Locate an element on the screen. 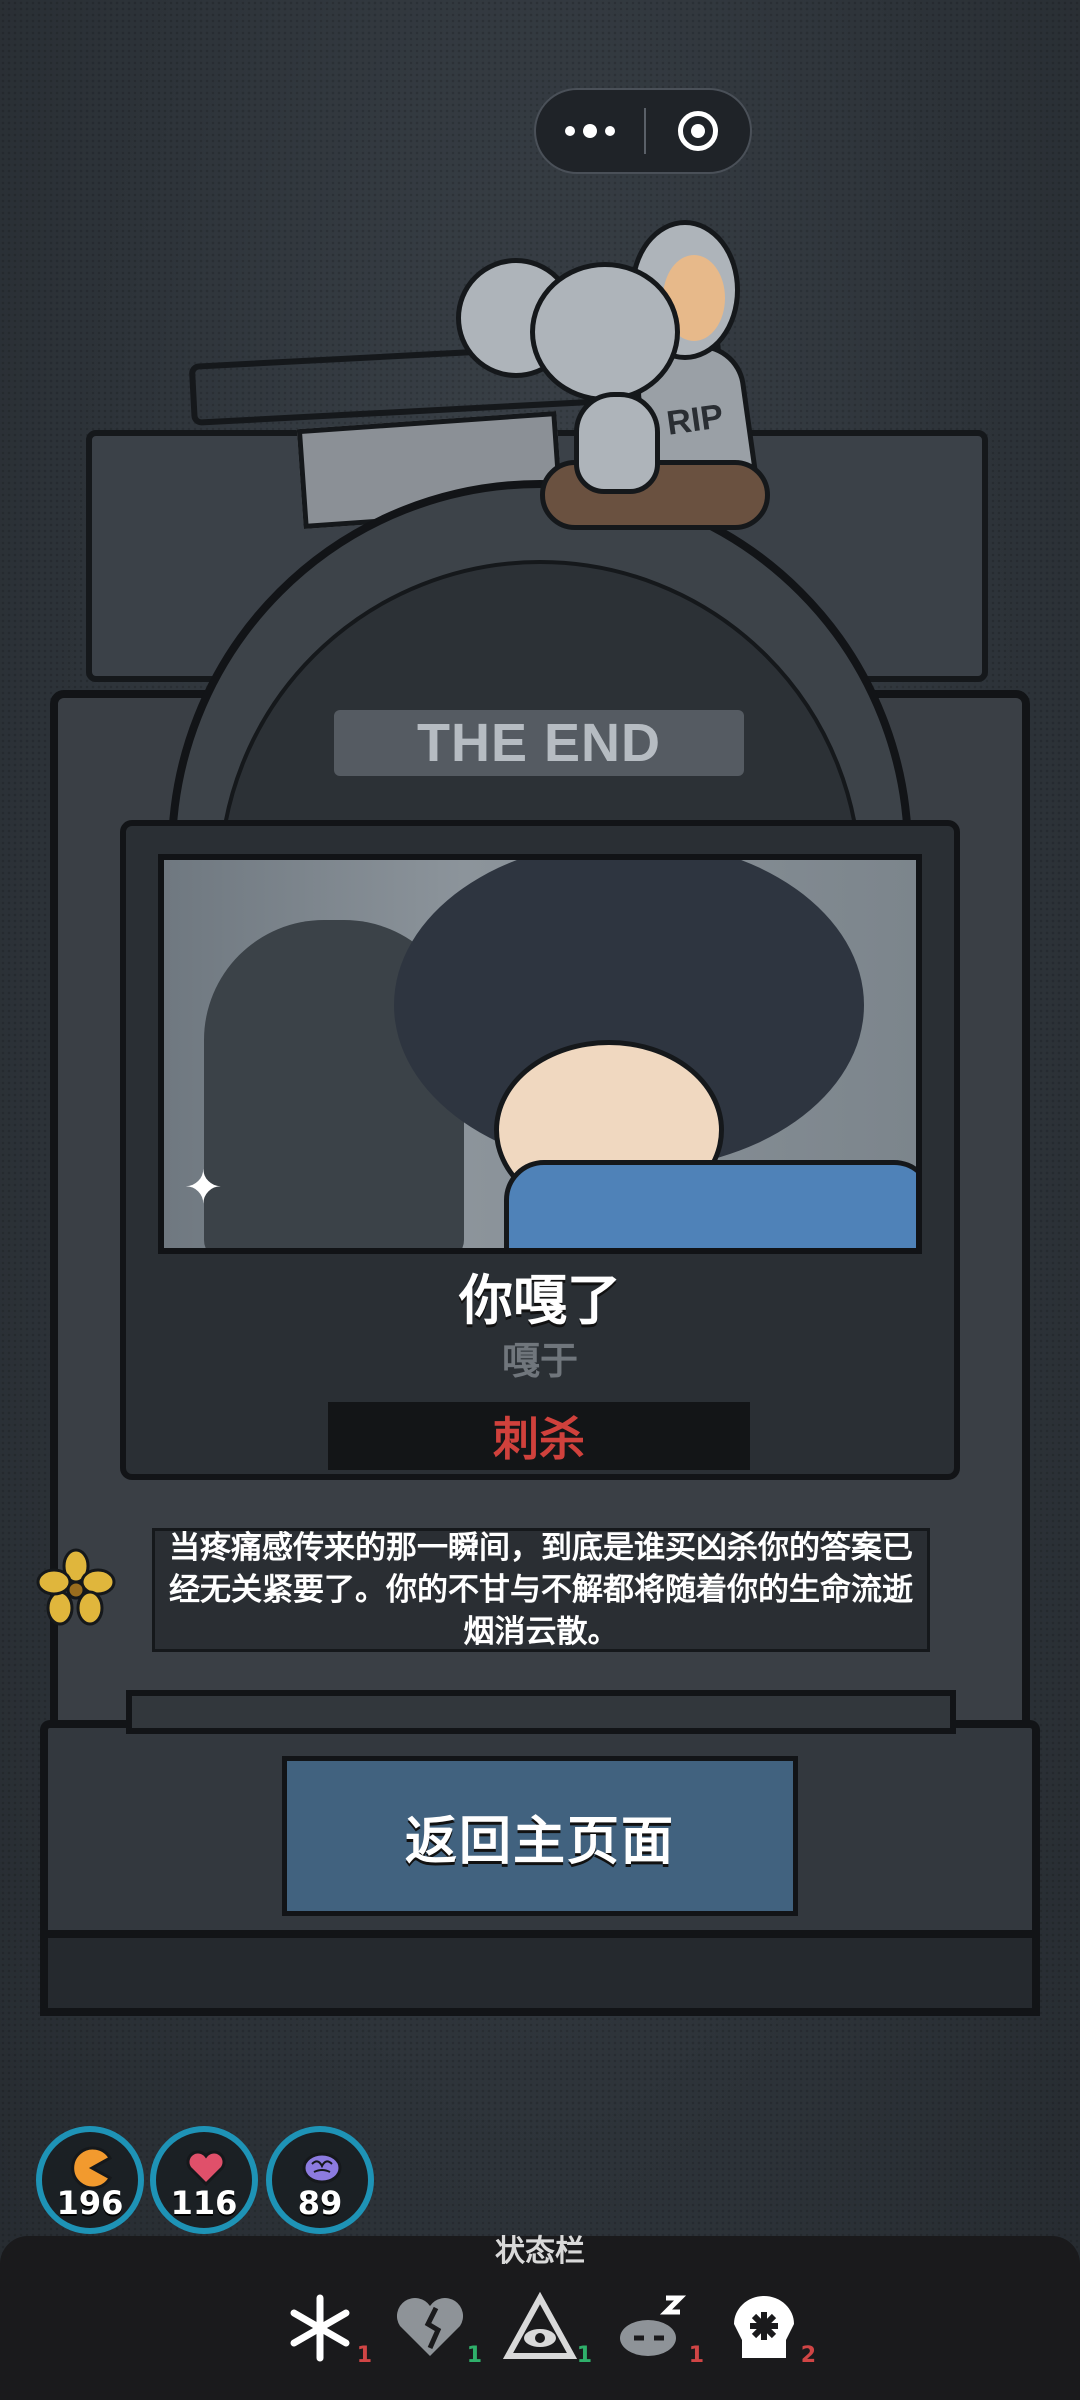 This screenshot has height=2400, width=1080. status-watched: 1 is located at coordinates (547, 2329).